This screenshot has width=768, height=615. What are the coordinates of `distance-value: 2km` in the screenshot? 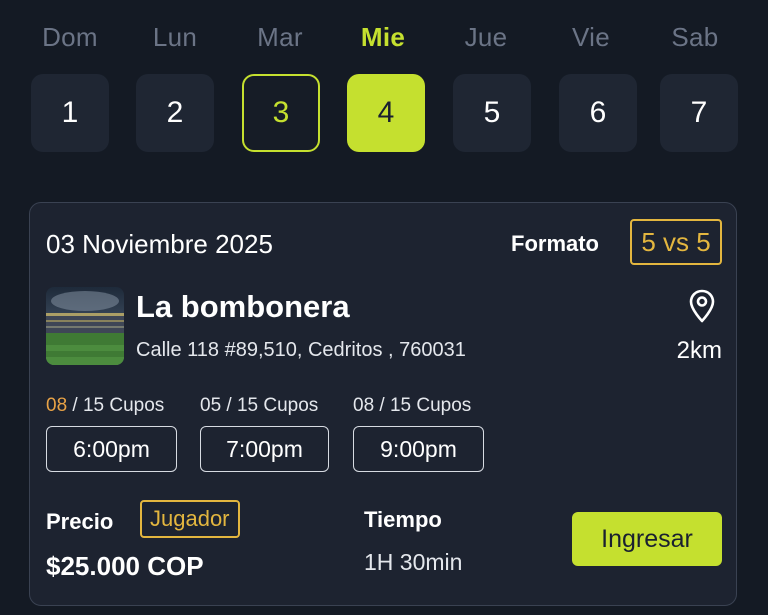 It's located at (699, 350).